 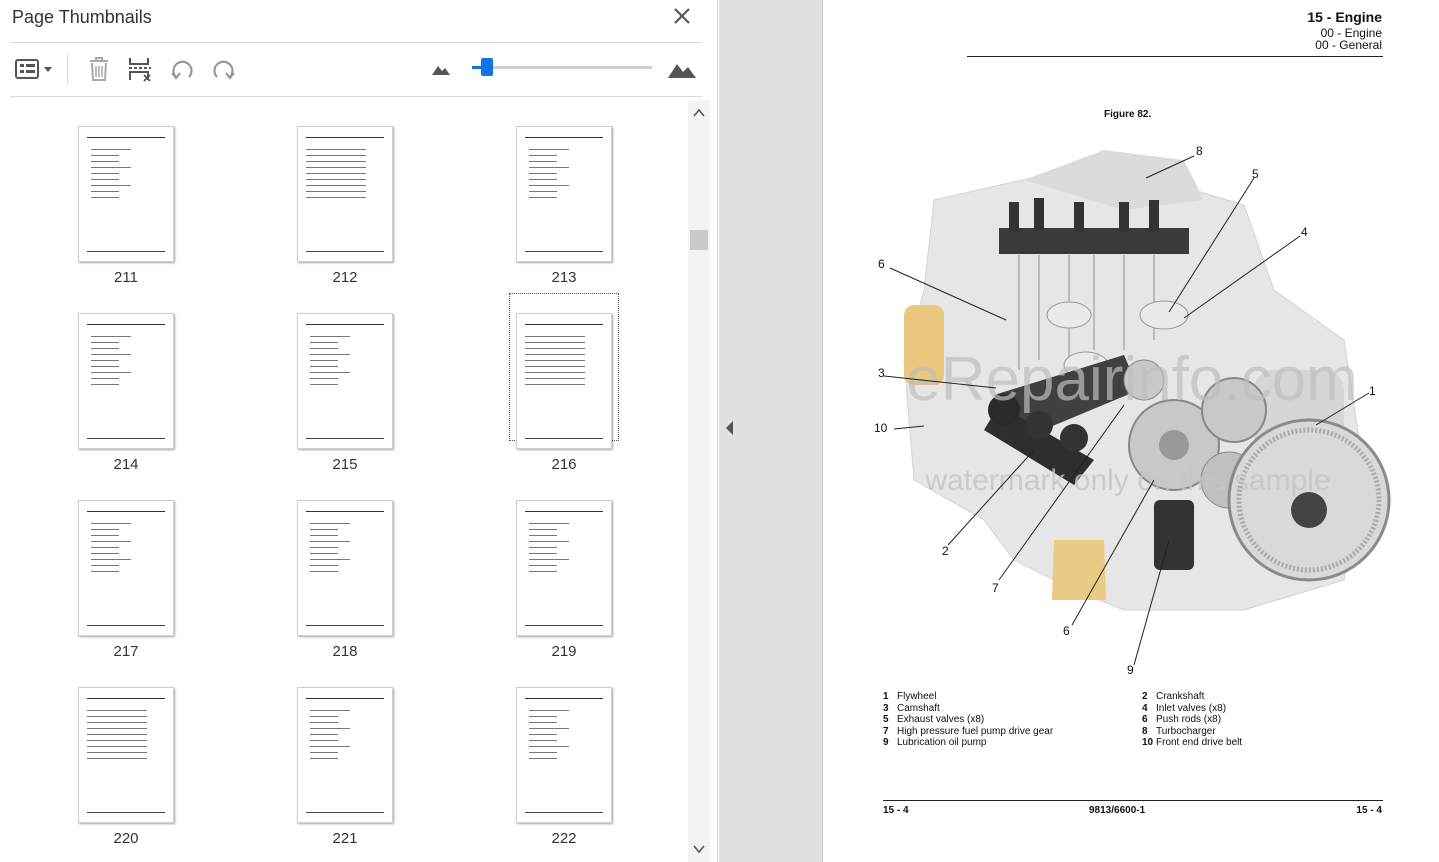 I want to click on delete-page-button, so click(x=99, y=69).